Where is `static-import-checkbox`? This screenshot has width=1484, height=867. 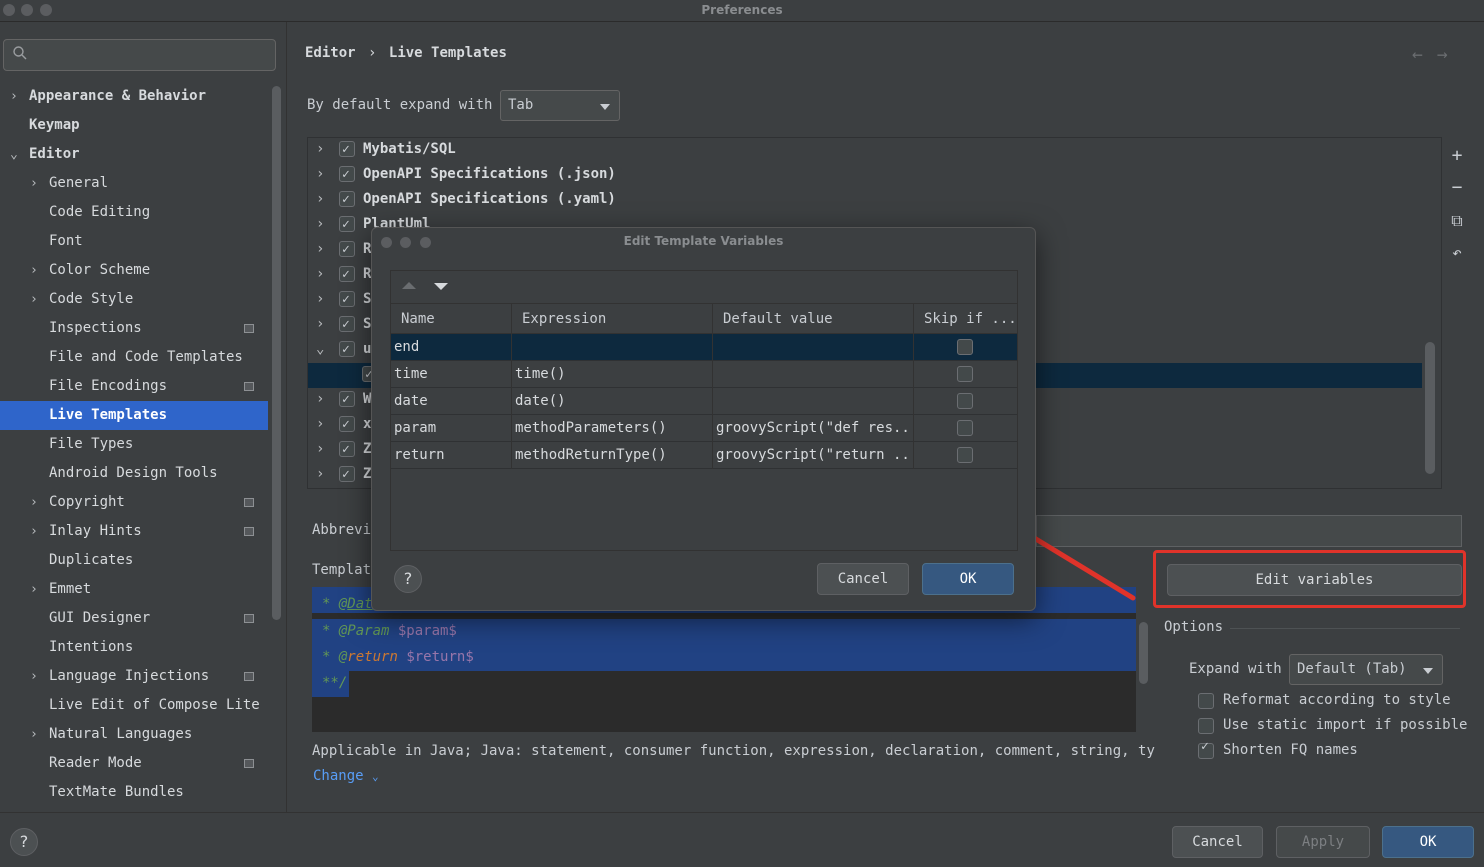
static-import-checkbox is located at coordinates (1206, 726).